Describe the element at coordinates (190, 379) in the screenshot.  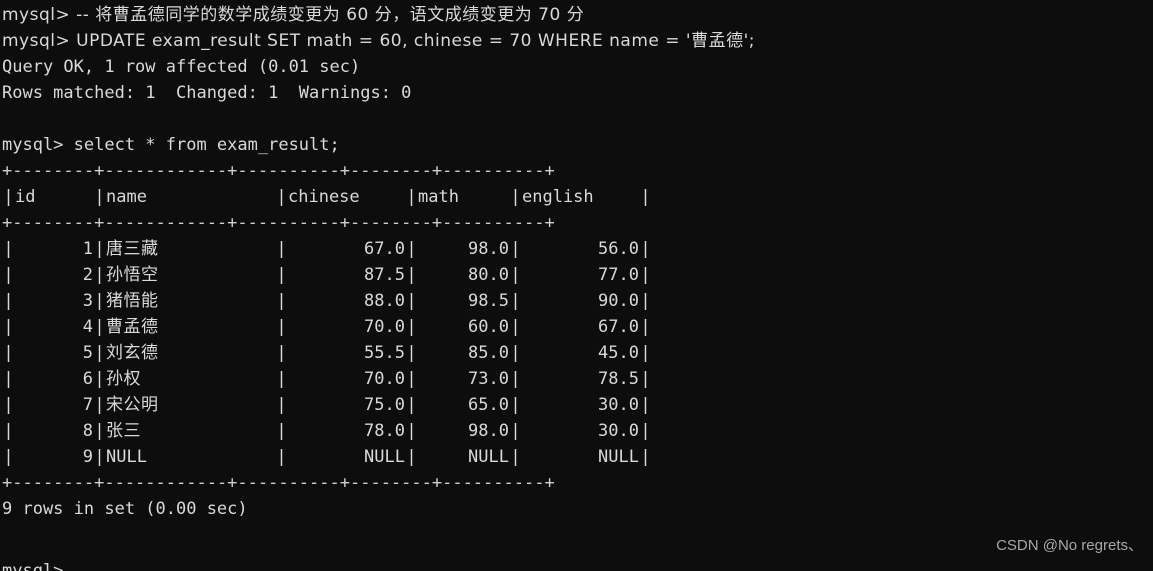
I see `cell-name: 孙权` at that location.